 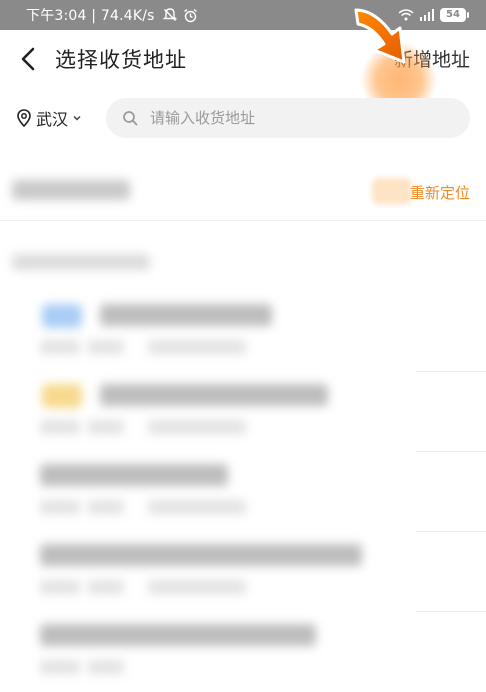 What do you see at coordinates (130, 118) in the screenshot?
I see `search-icon` at bounding box center [130, 118].